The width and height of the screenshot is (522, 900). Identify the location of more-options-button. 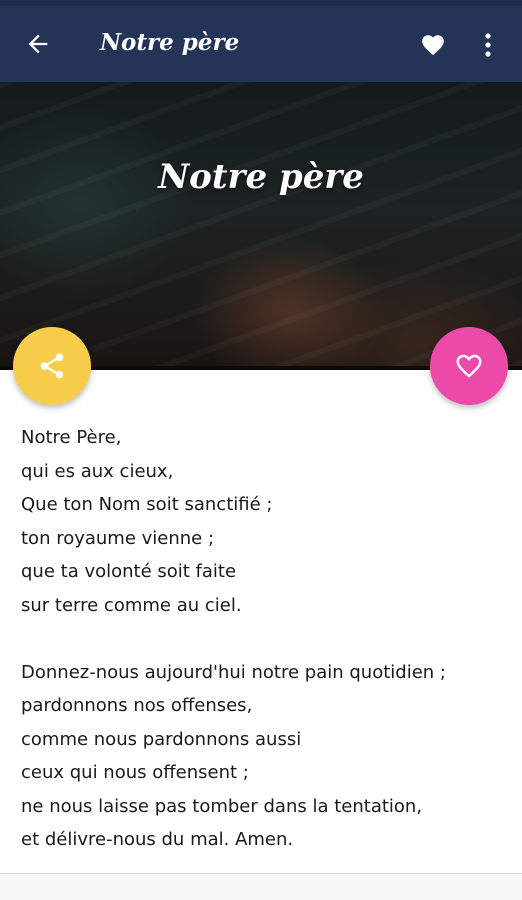
(488, 45).